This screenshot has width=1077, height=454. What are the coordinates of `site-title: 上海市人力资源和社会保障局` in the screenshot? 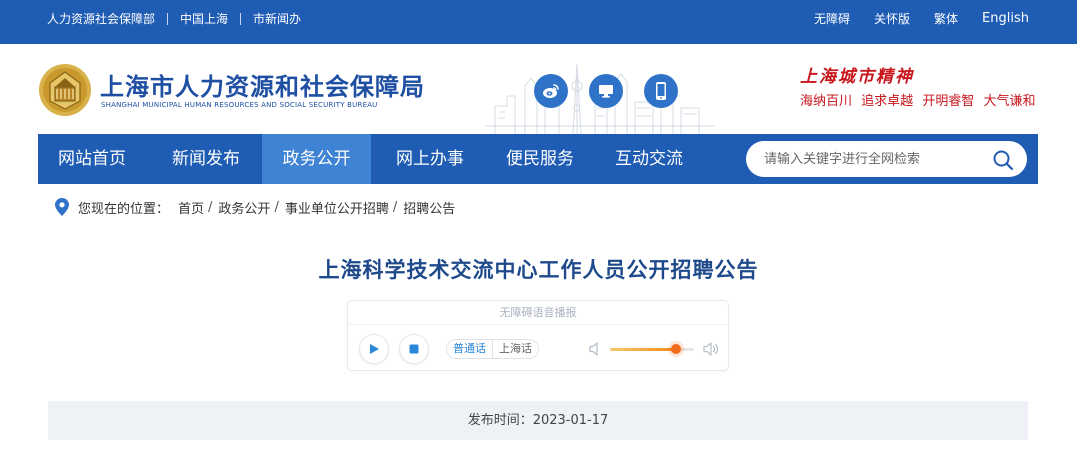 It's located at (262, 84).